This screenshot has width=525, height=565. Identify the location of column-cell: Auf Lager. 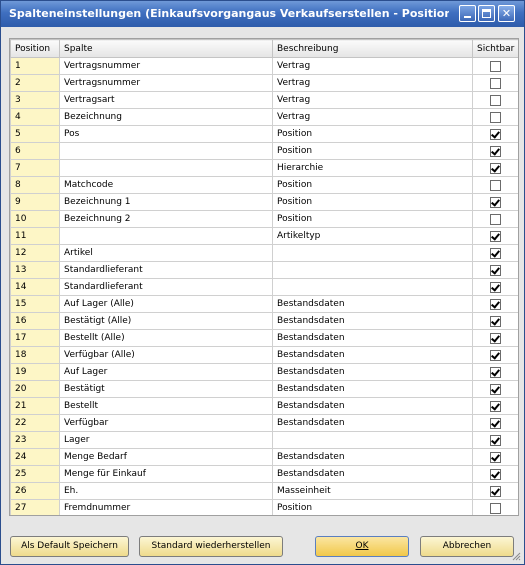
(166, 372).